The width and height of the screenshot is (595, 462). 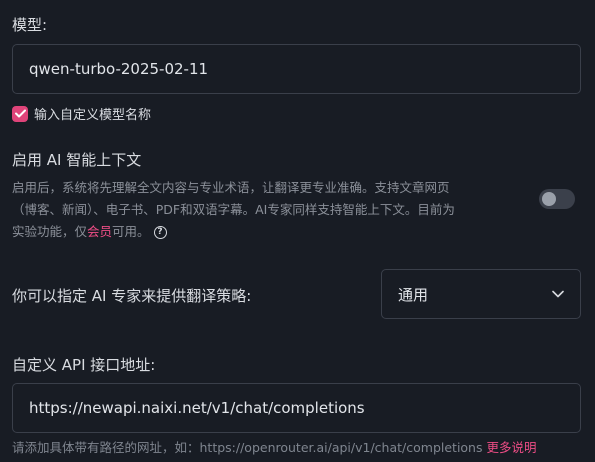 I want to click on api-label: 自定义 API 接口地址:, so click(x=84, y=365).